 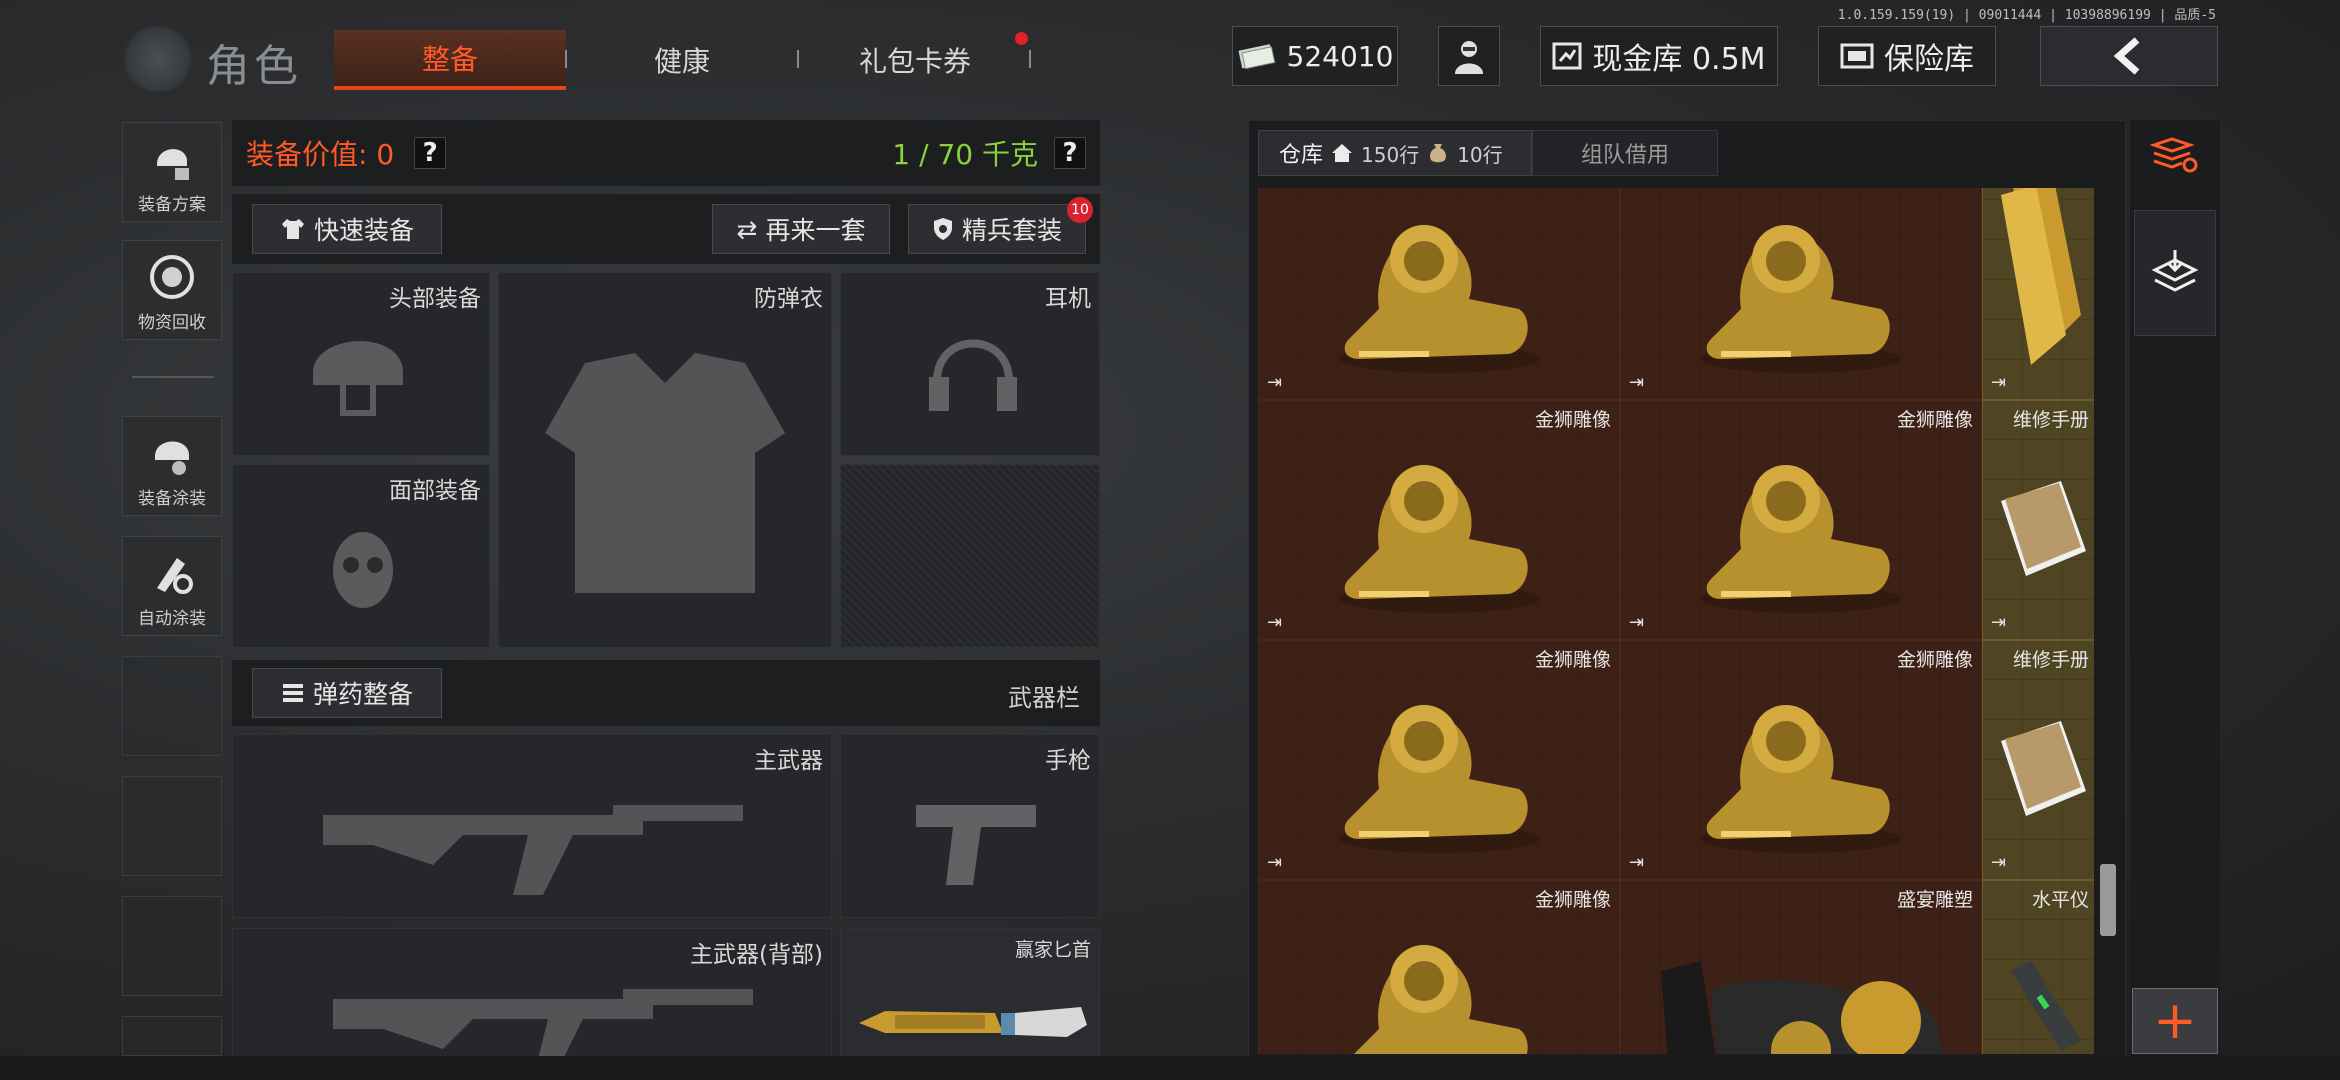 I want to click on equip-again-button: ⇄ 再来一套, so click(x=801, y=229).